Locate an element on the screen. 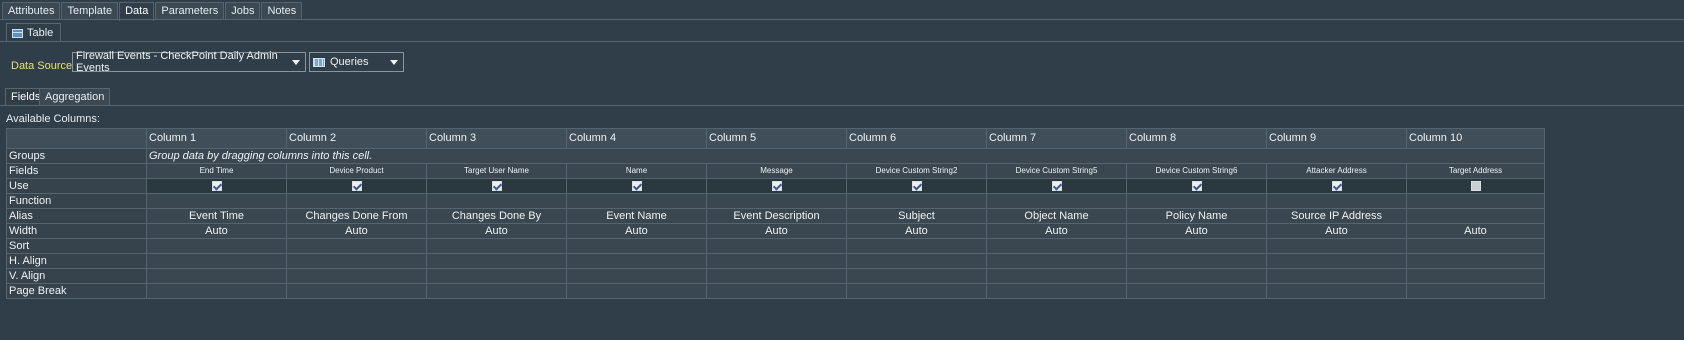 Image resolution: width=1684 pixels, height=340 pixels. alias-cell: Object Name is located at coordinates (1056, 216).